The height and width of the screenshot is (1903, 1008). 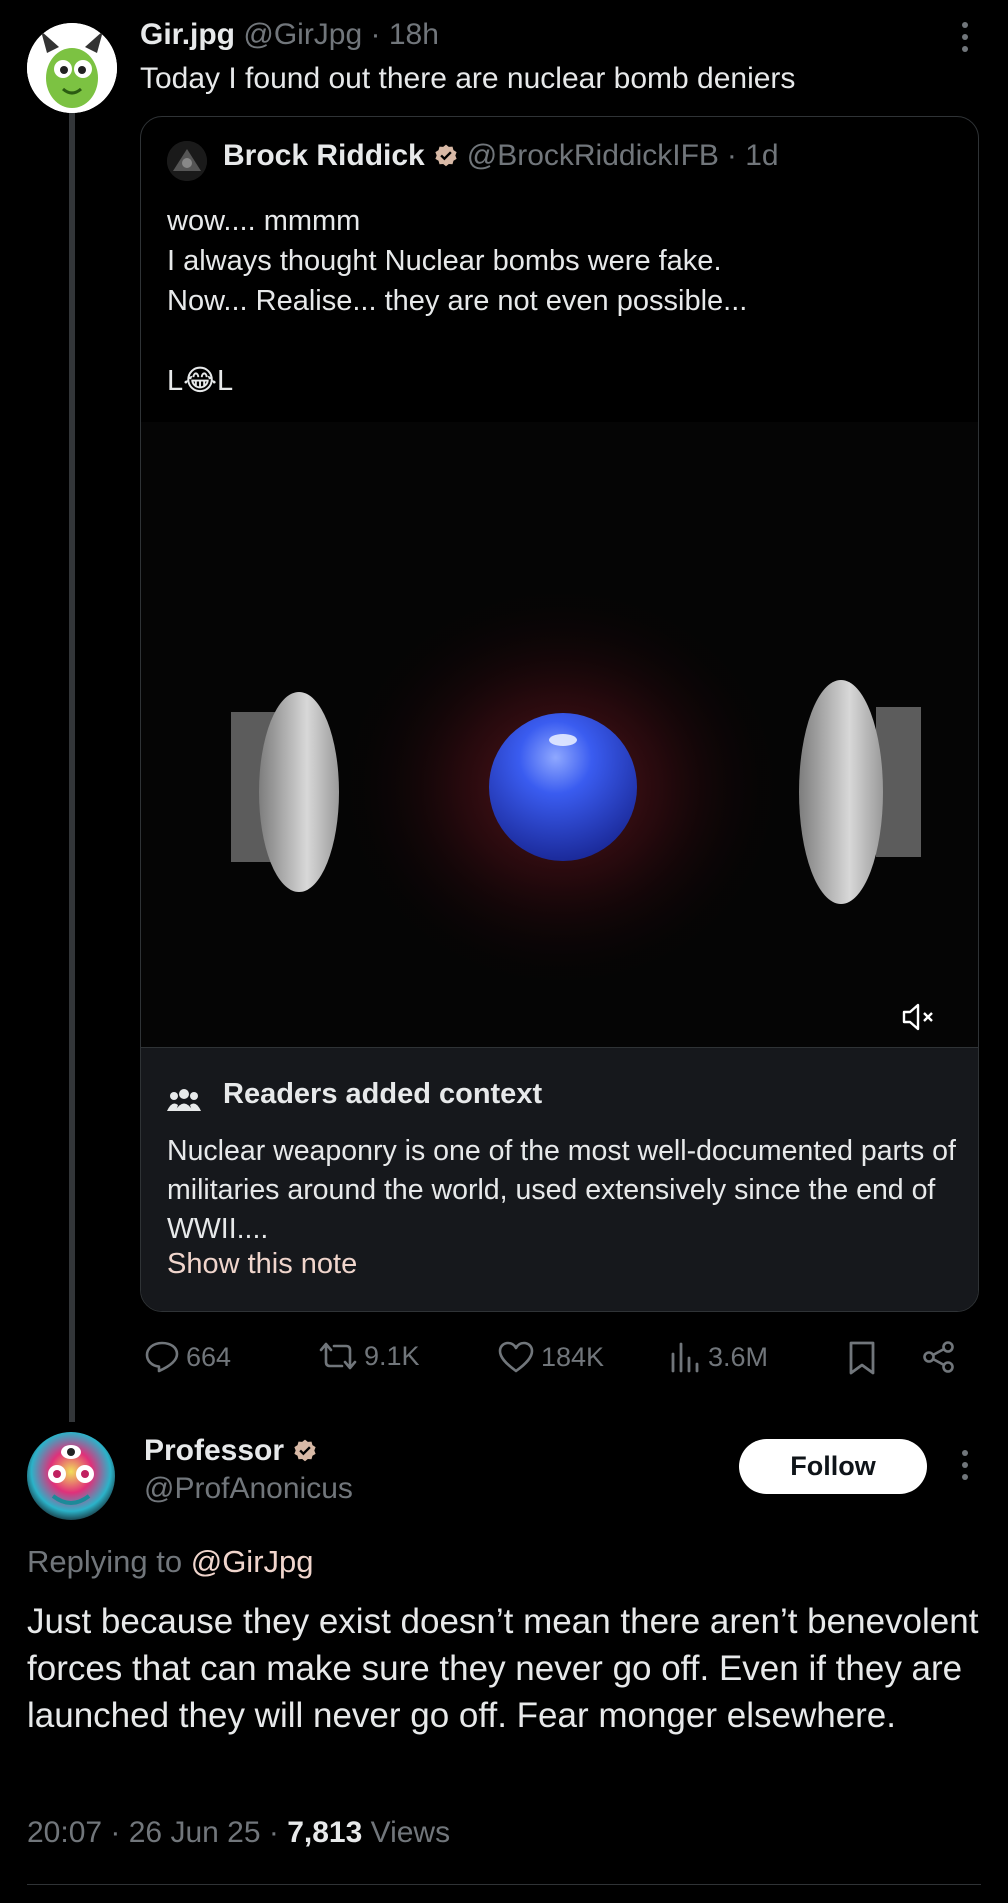 I want to click on replying-to: Replying to @GirJpg, so click(x=170, y=1562).